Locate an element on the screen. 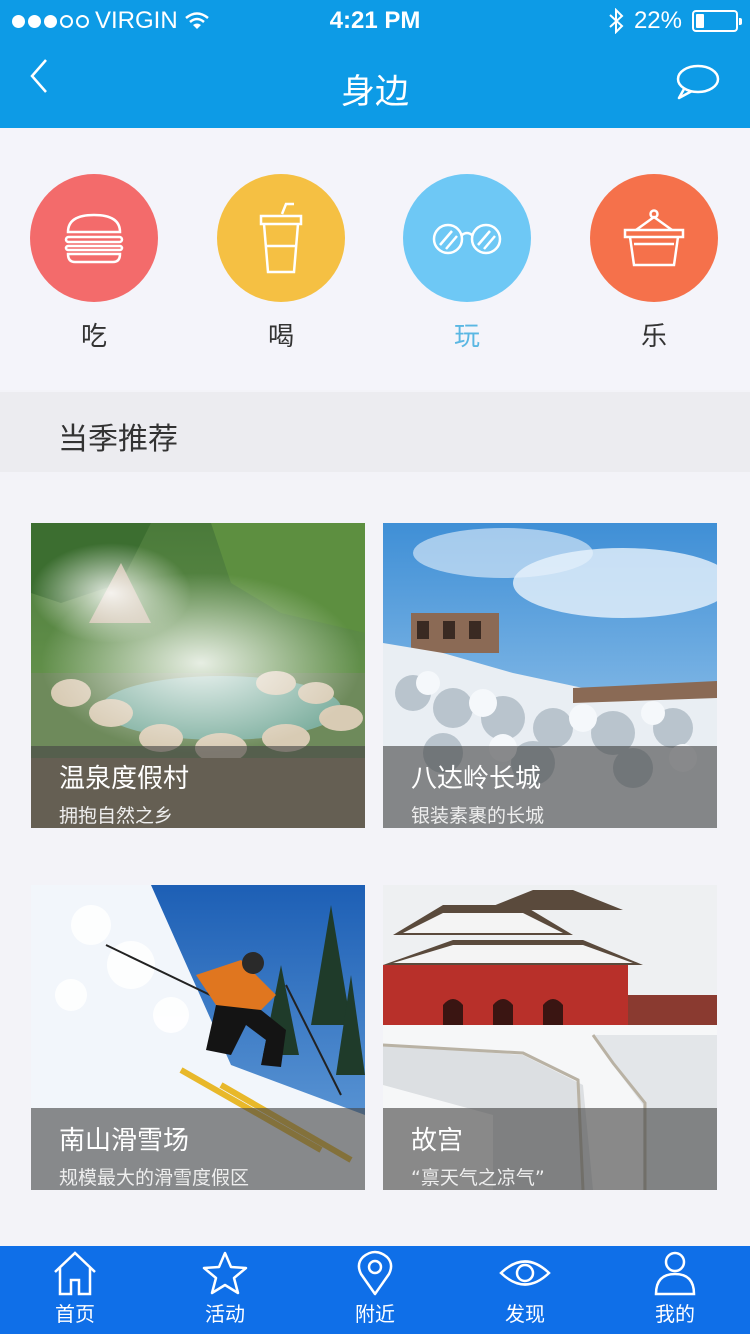  battery-icon is located at coordinates (717, 21).